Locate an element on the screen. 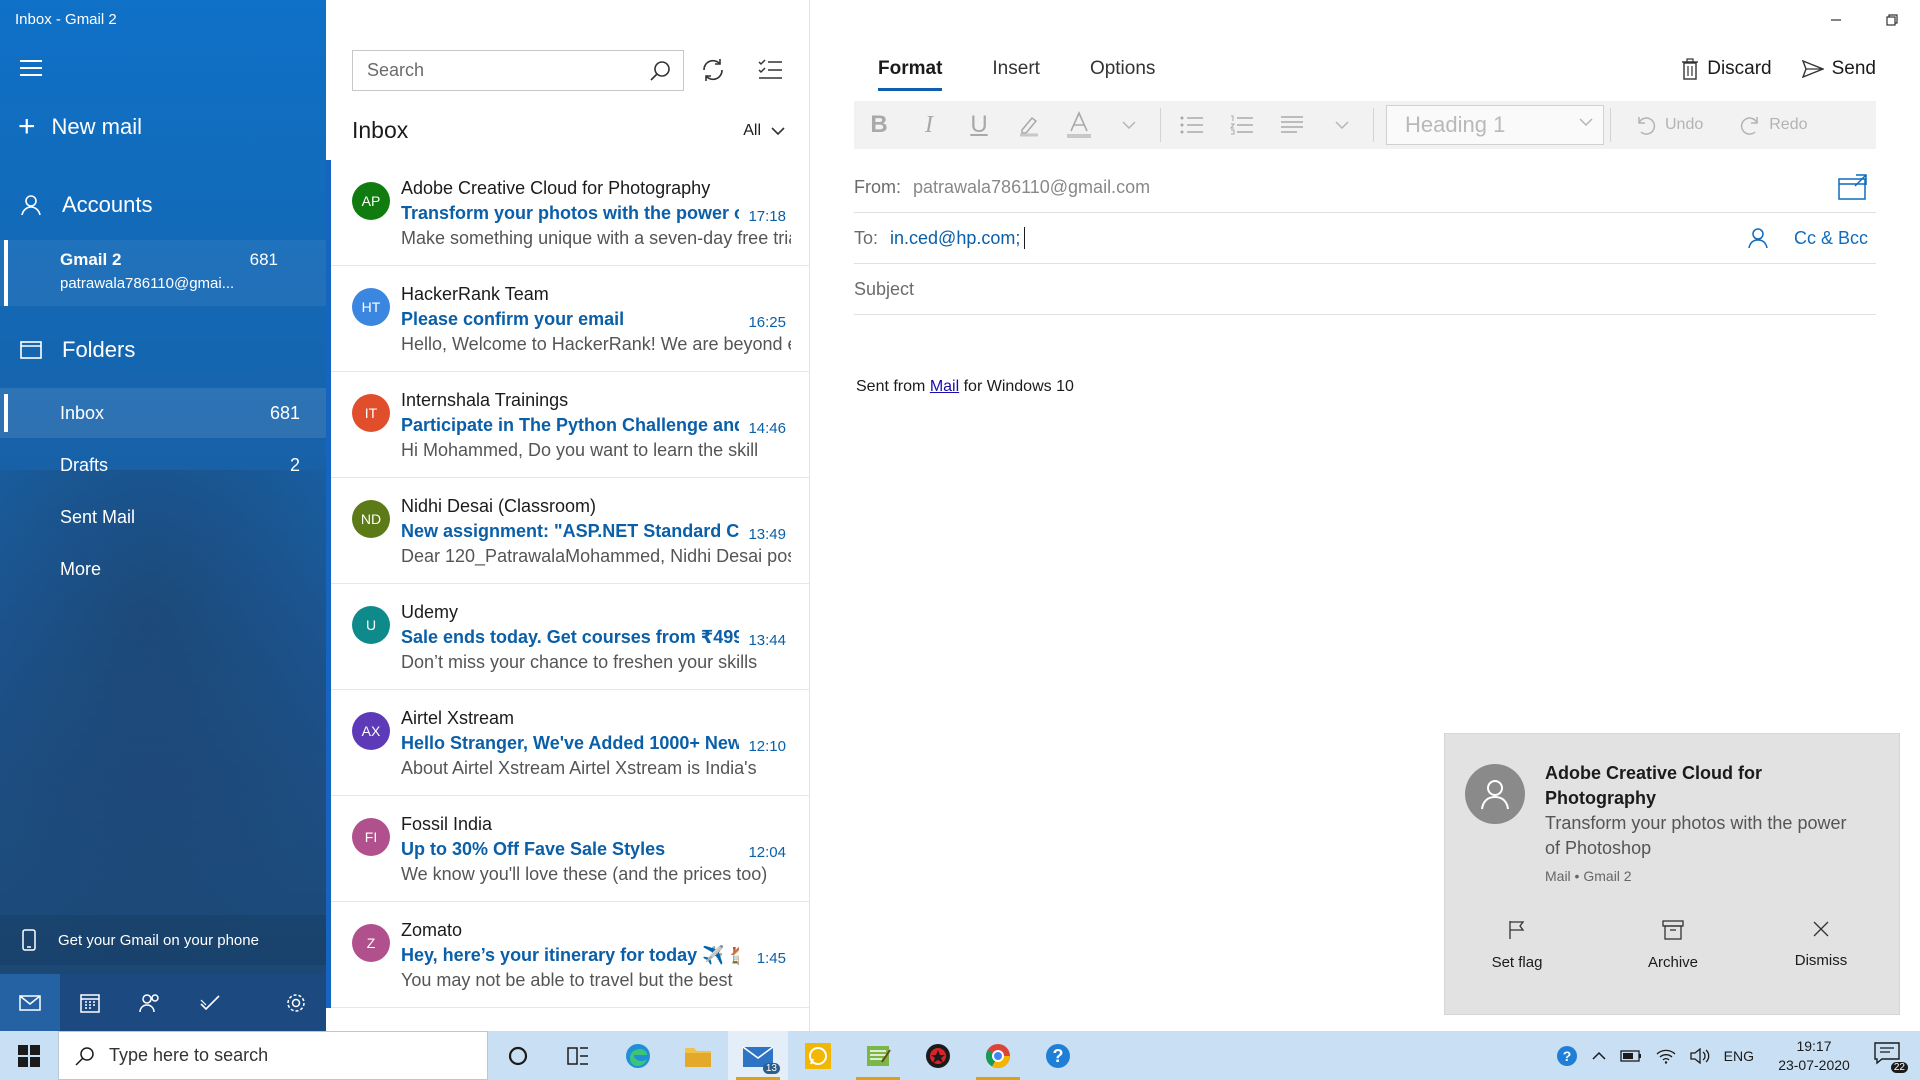 The width and height of the screenshot is (1920, 1080). sync-button is located at coordinates (714, 71).